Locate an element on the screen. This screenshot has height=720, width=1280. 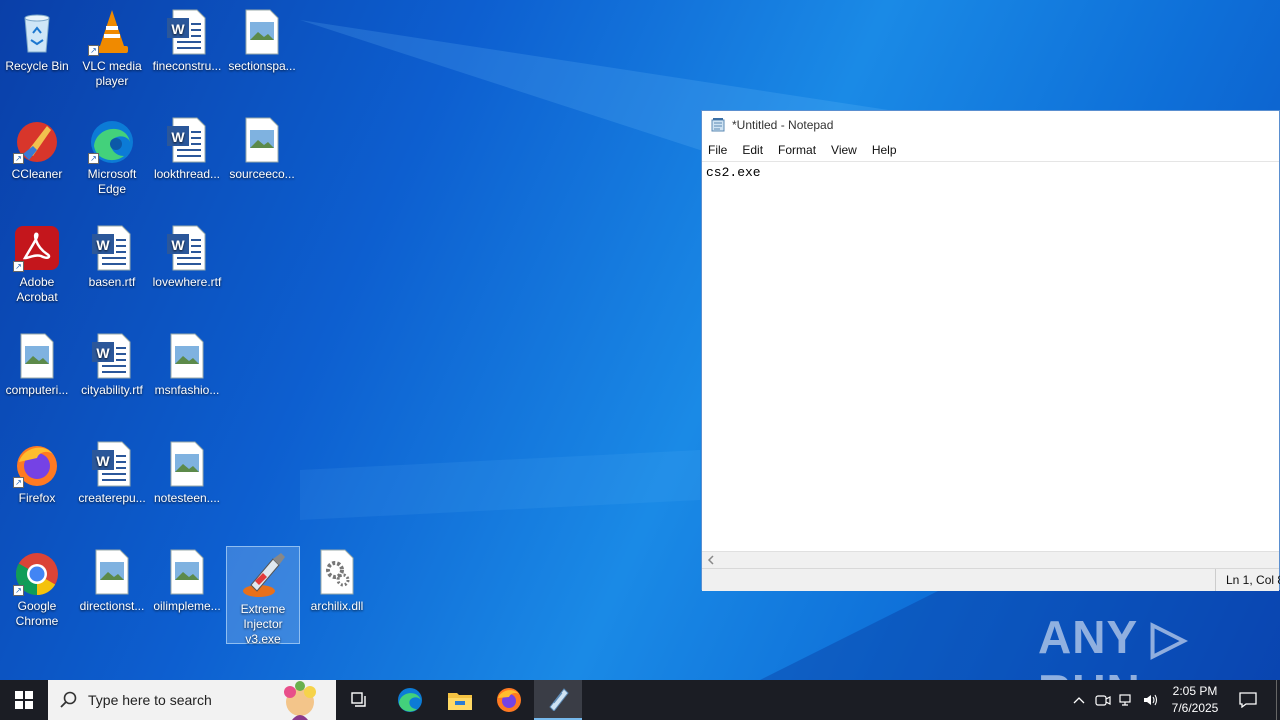
notepad-icon is located at coordinates (559, 699).